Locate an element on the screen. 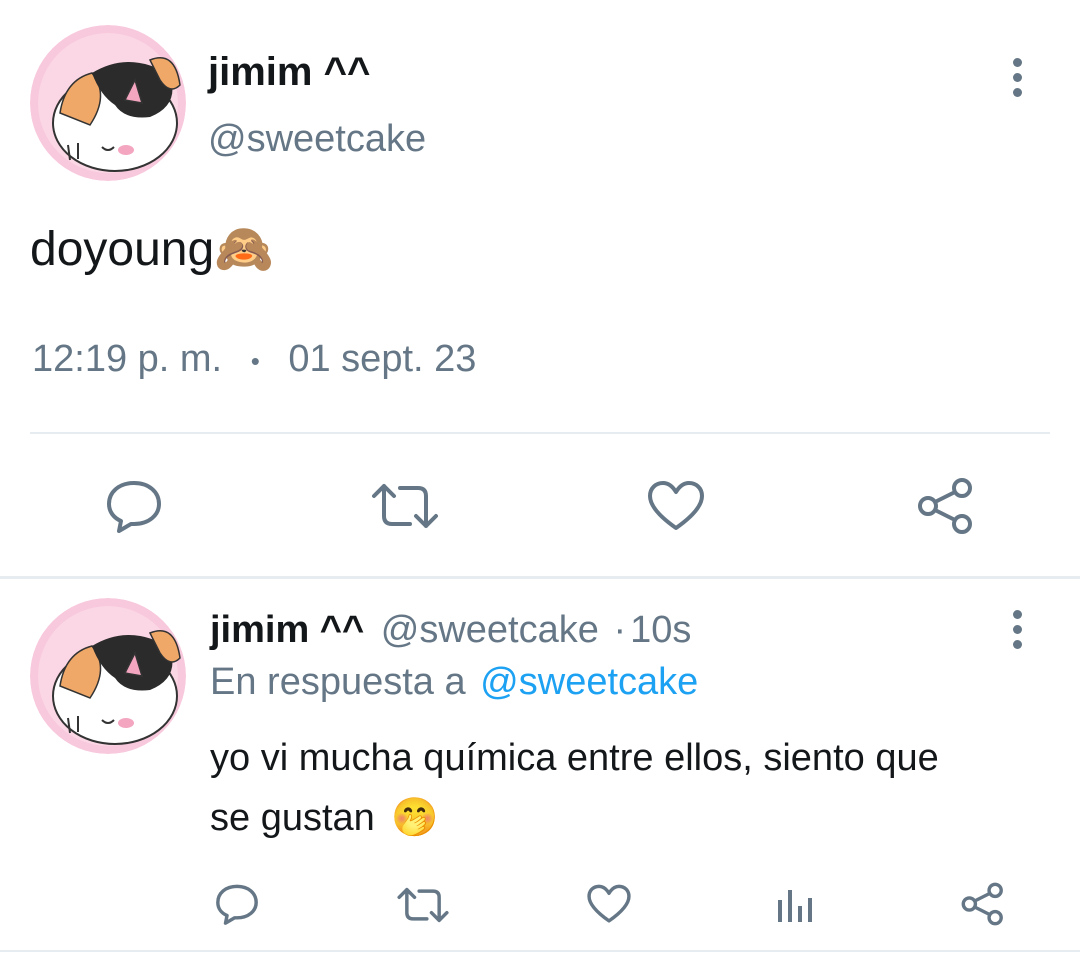 This screenshot has height=954, width=1080. tweet-text-body: doyoung is located at coordinates (122, 249).